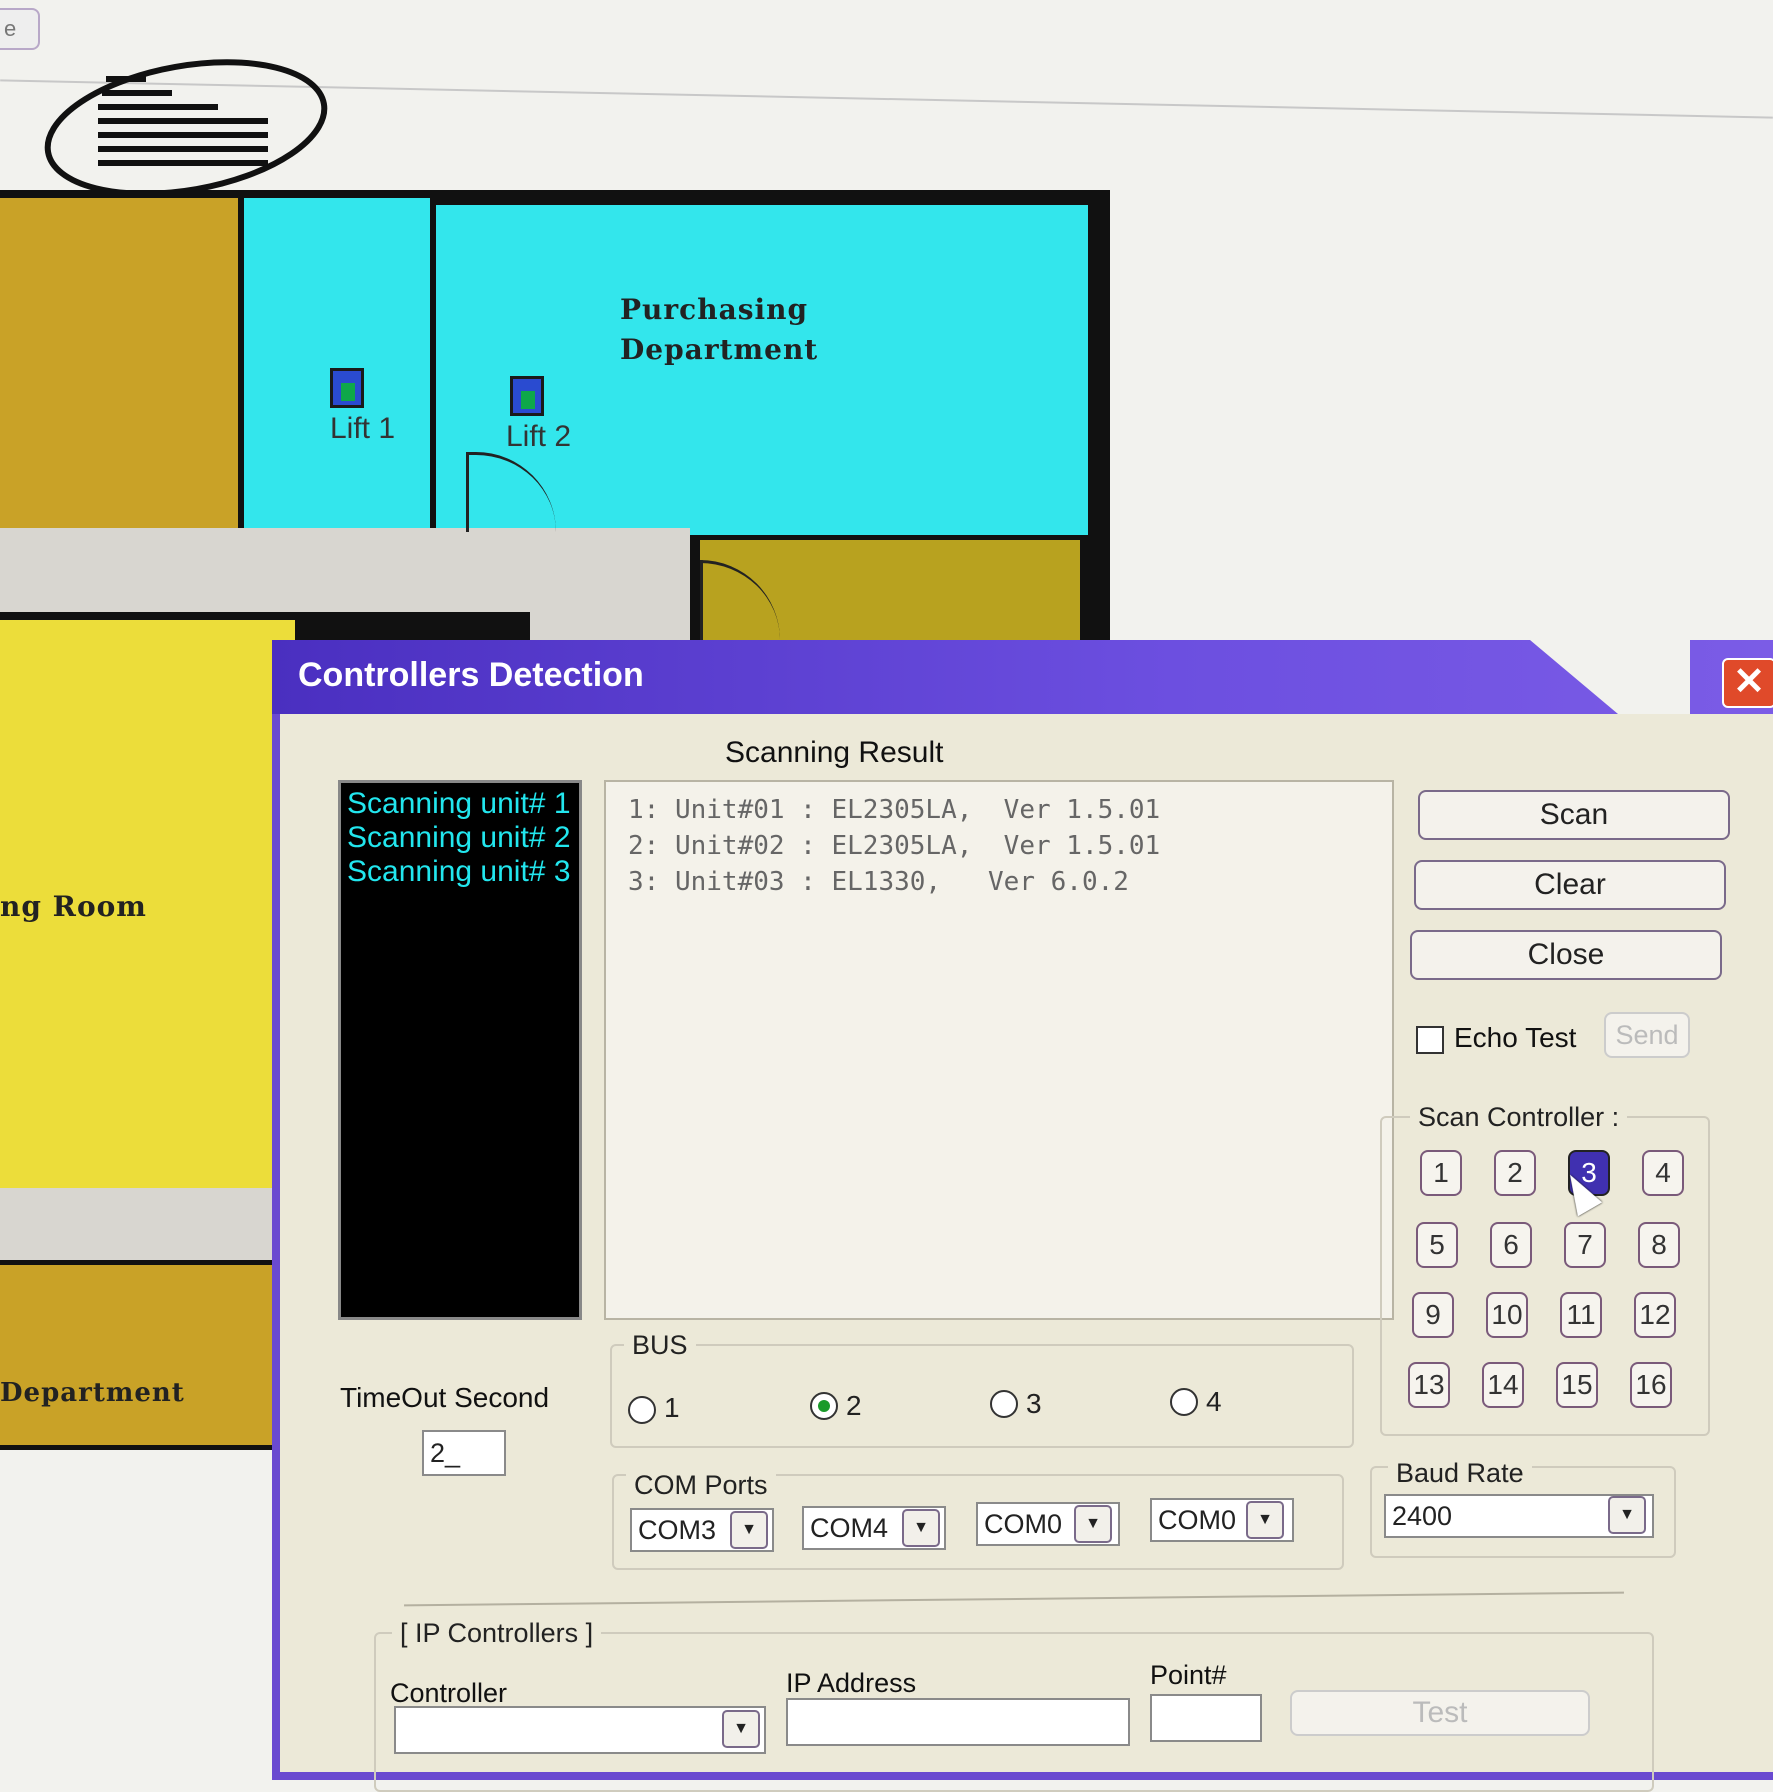 The image size is (1773, 1792). I want to click on controller-button-8: 8, so click(1659, 1245).